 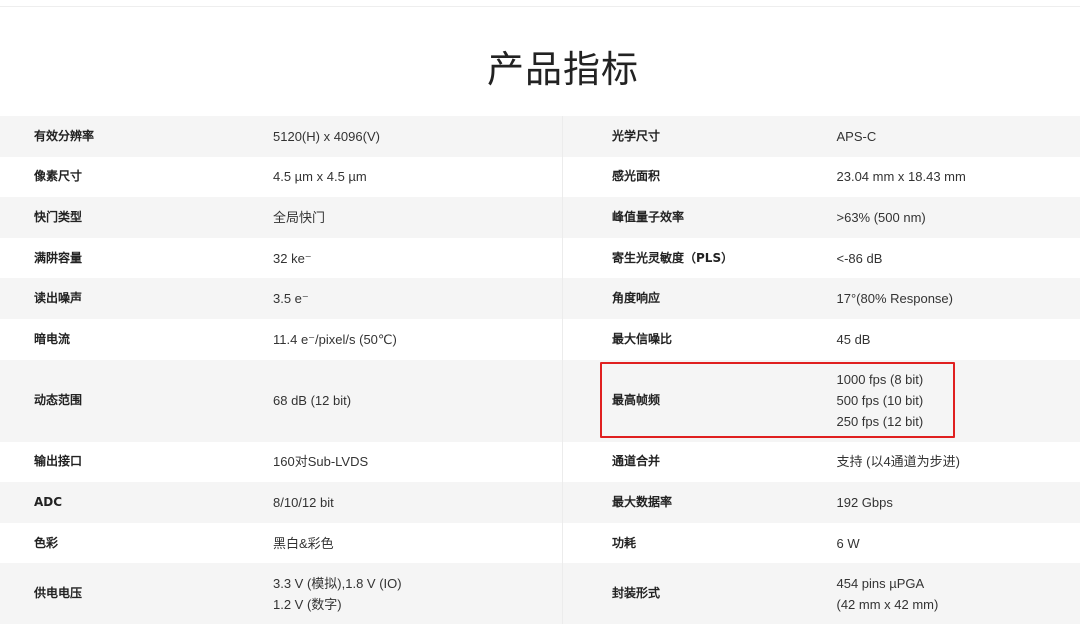 I want to click on spec-value-line: 250 fps (12 bit), so click(x=880, y=422).